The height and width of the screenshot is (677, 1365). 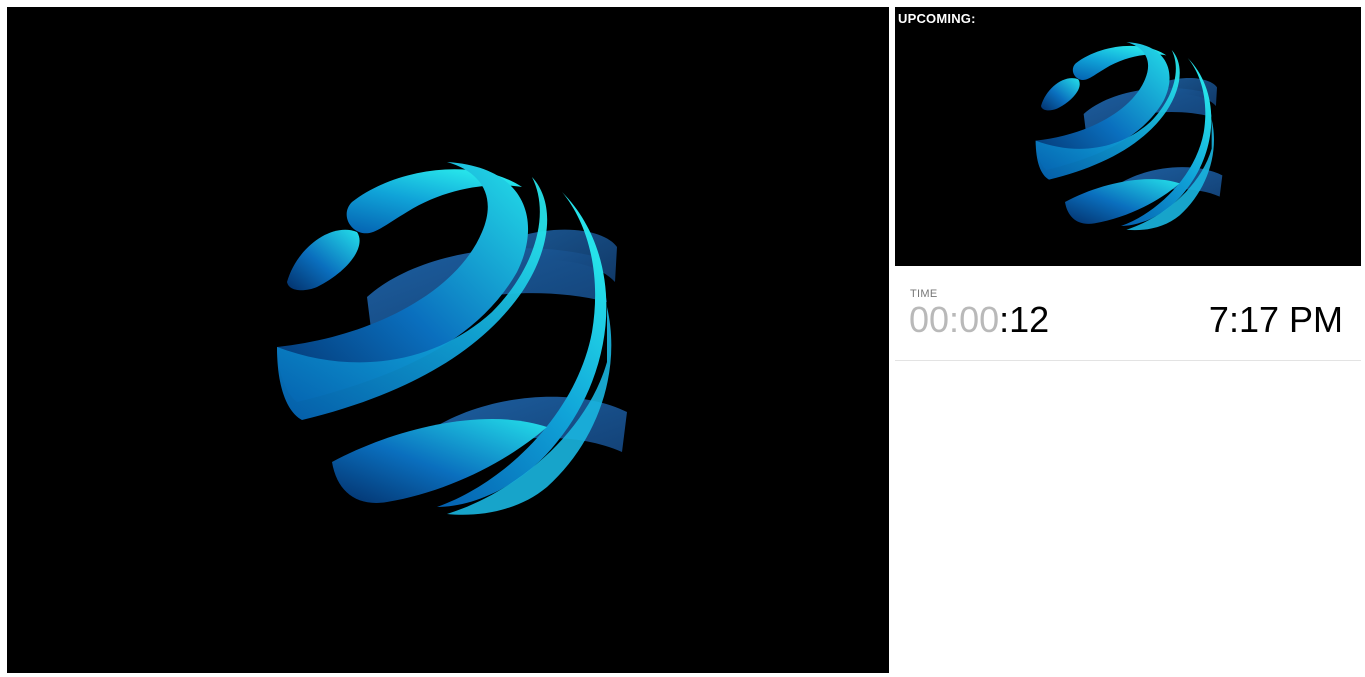 I want to click on timer-seconds: 12, so click(x=1029, y=319).